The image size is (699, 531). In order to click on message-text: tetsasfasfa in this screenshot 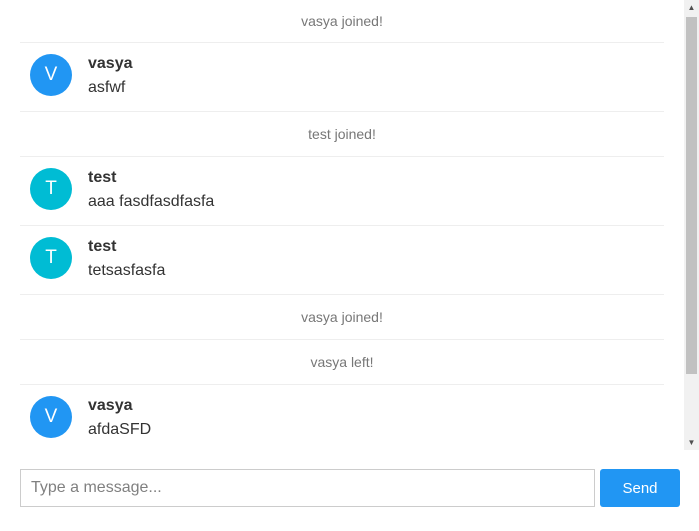, I will do `click(127, 270)`.